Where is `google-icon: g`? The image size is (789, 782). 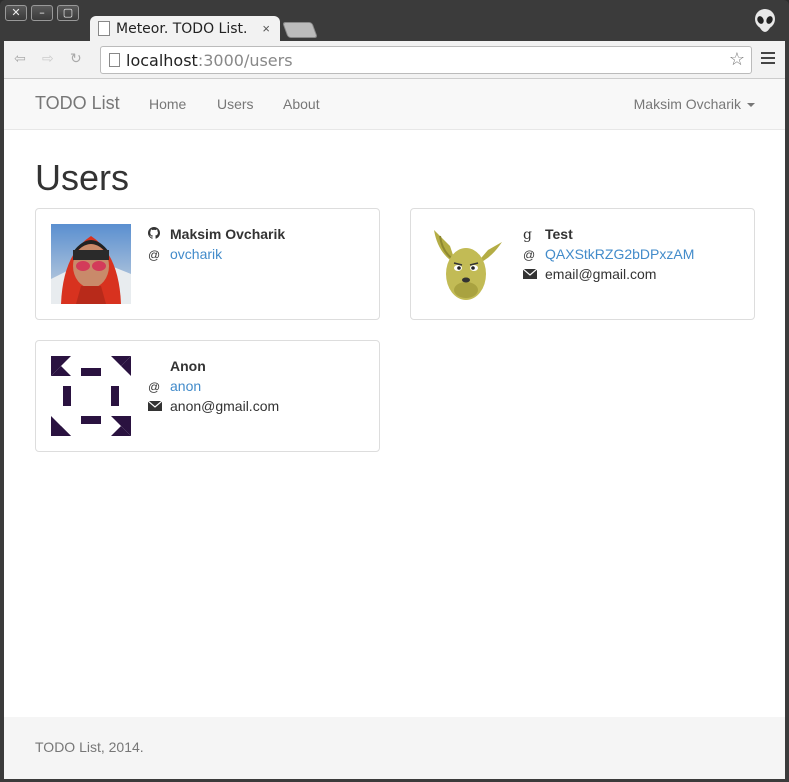
google-icon: g is located at coordinates (527, 235).